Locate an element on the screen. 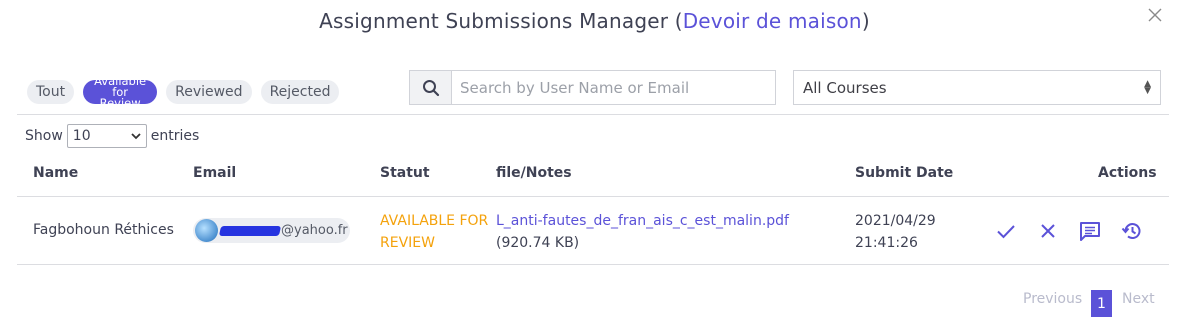  approve-button is located at coordinates (1006, 231).